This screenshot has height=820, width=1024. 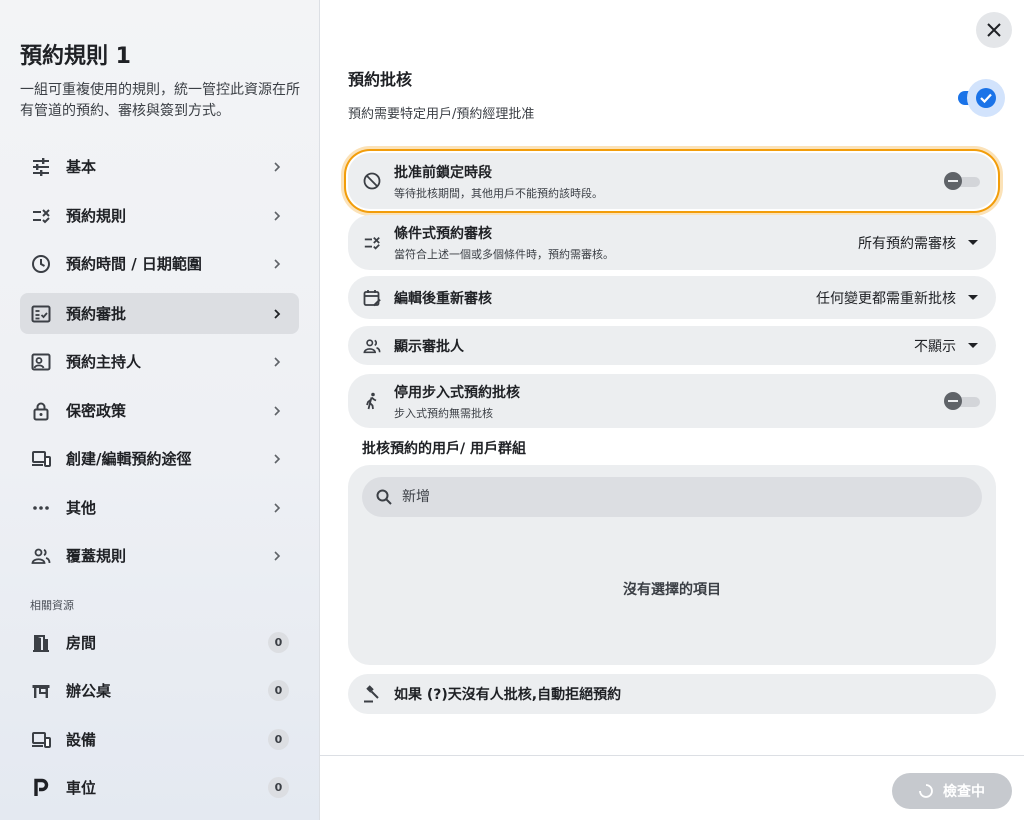 I want to click on lock-slot-before-approval-row: 批准前鎖定時段 等待批核期間，其他用戶不能預約該時段。, so click(x=672, y=181).